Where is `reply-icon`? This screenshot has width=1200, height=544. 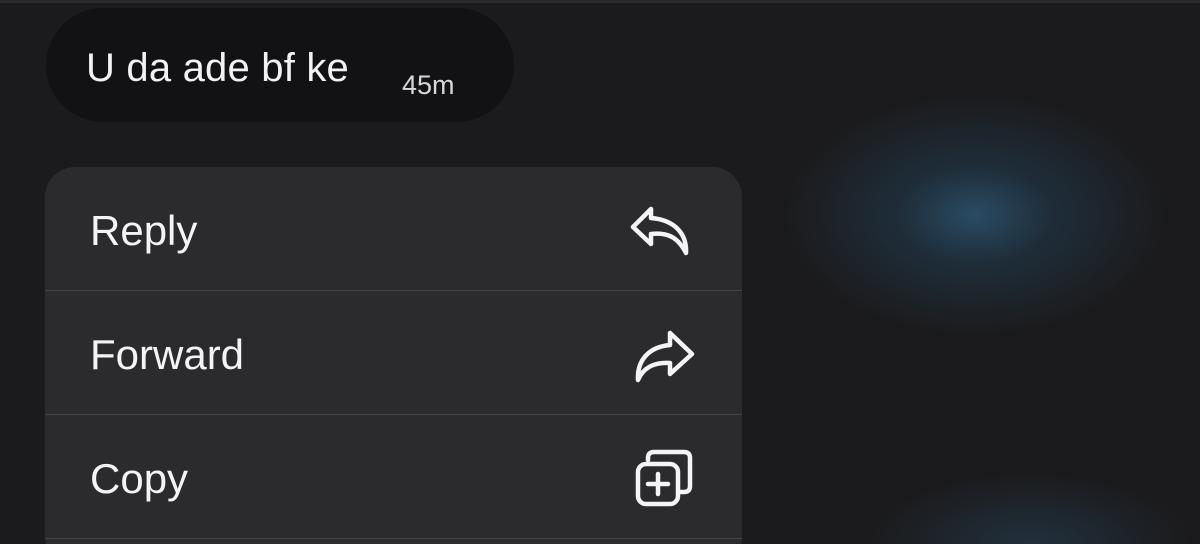 reply-icon is located at coordinates (659, 231).